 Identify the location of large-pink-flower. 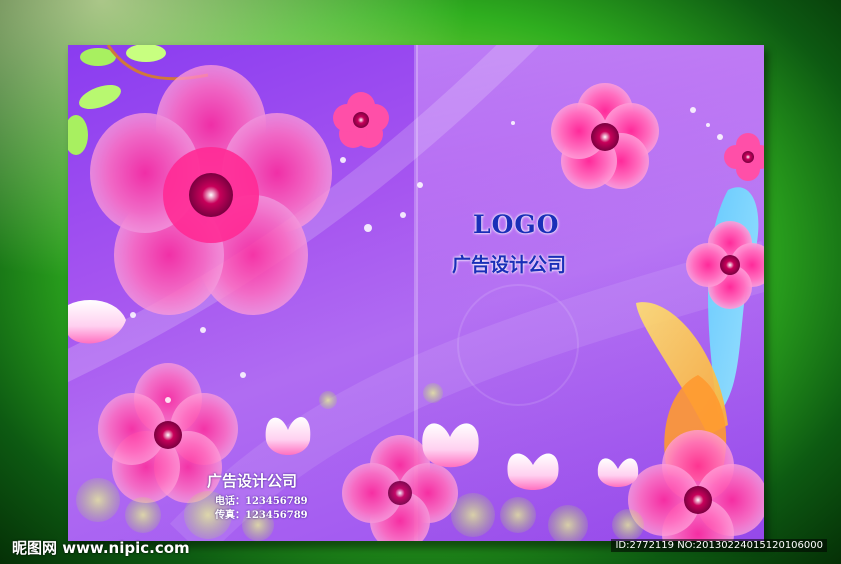
(211, 190).